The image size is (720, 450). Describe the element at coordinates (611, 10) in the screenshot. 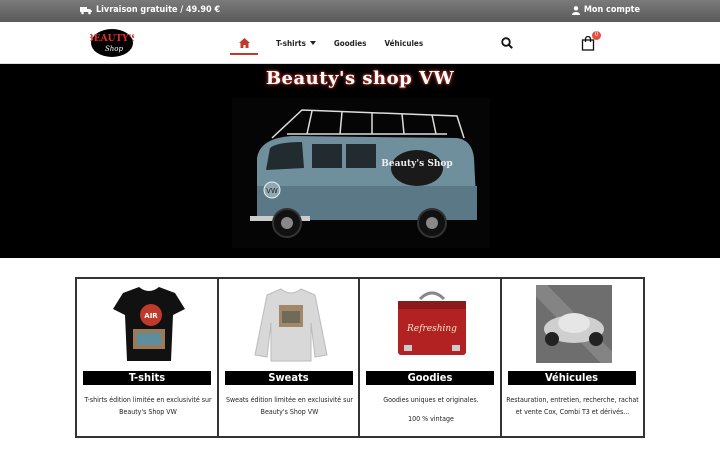

I see `account-text: Mon compte` at that location.